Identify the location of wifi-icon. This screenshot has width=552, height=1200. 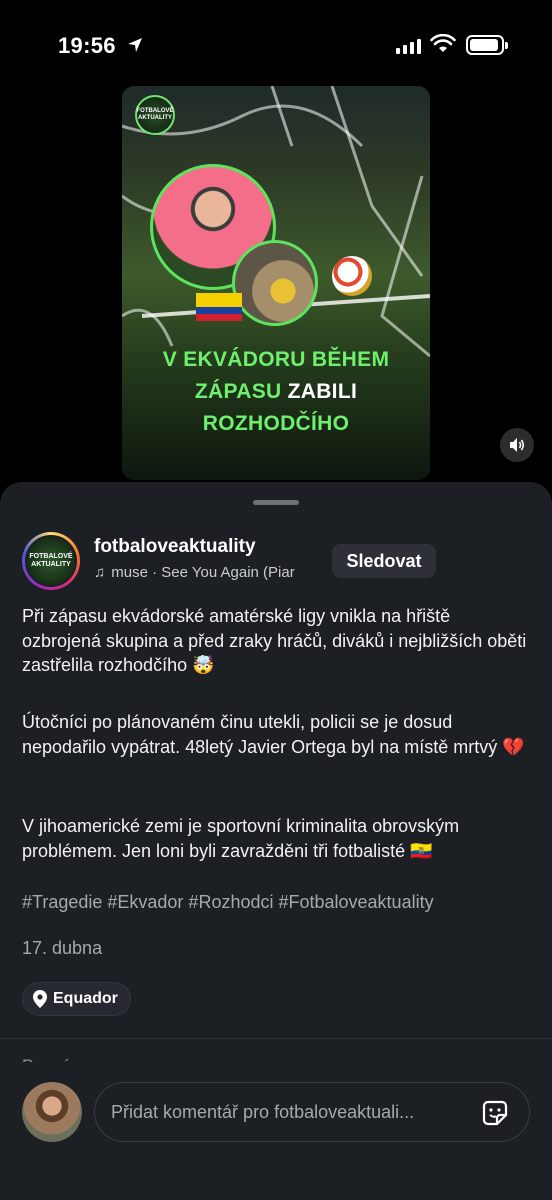
(443, 43).